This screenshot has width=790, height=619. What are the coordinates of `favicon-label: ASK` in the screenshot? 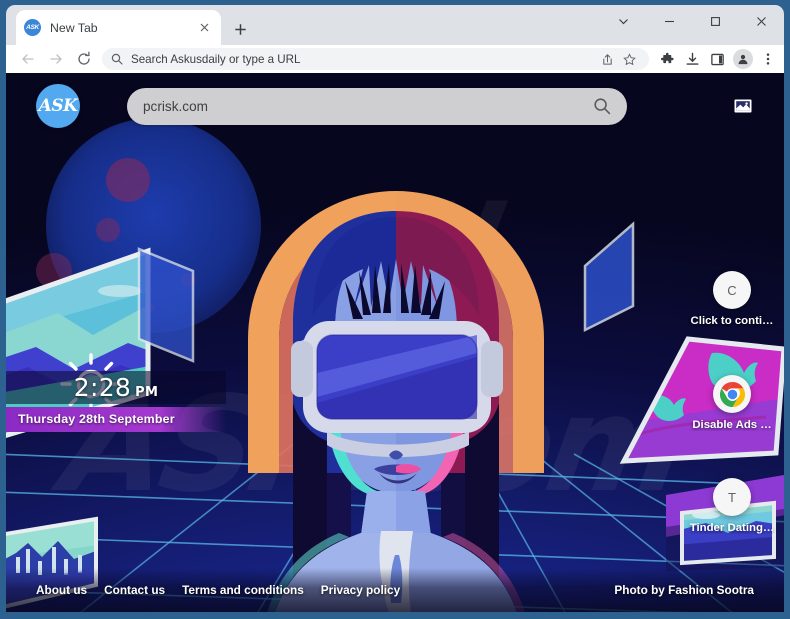 It's located at (32, 27).